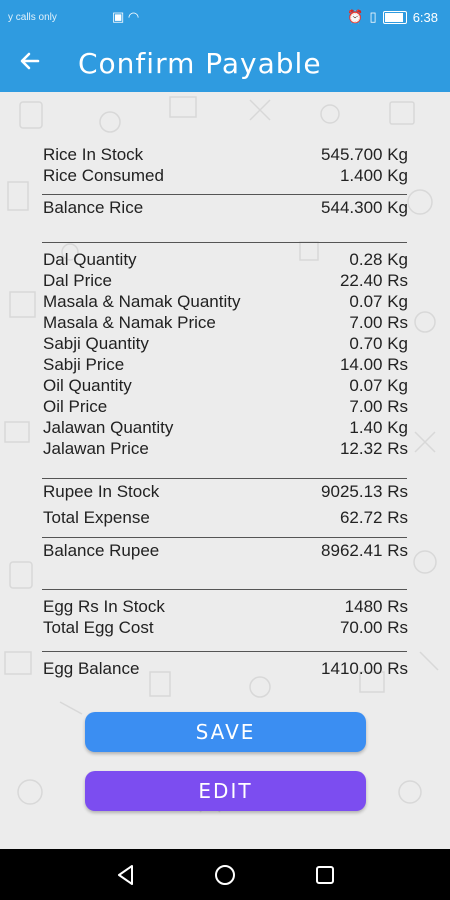 This screenshot has width=450, height=900. I want to click on arrow-left-icon, so click(30, 64).